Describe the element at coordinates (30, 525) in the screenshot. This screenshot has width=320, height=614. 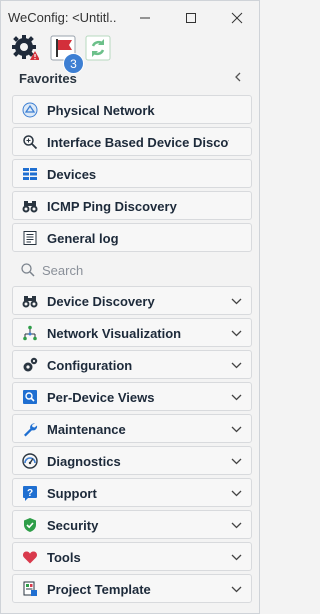
I see `shield-icon` at that location.